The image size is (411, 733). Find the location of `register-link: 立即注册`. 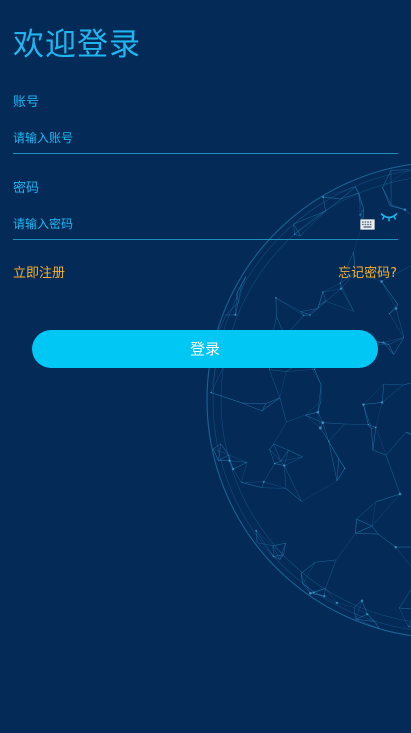

register-link: 立即注册 is located at coordinates (39, 274).